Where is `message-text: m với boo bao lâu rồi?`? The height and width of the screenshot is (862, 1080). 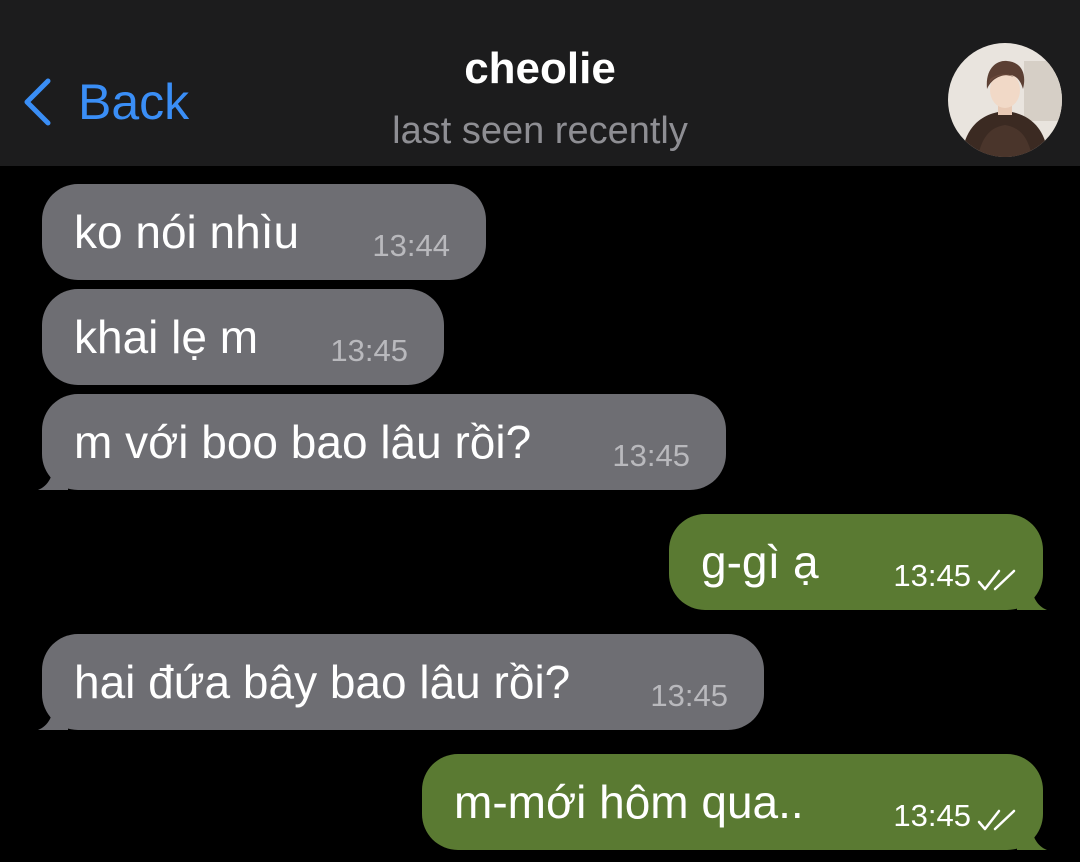
message-text: m với boo bao lâu rồi? is located at coordinates (303, 442).